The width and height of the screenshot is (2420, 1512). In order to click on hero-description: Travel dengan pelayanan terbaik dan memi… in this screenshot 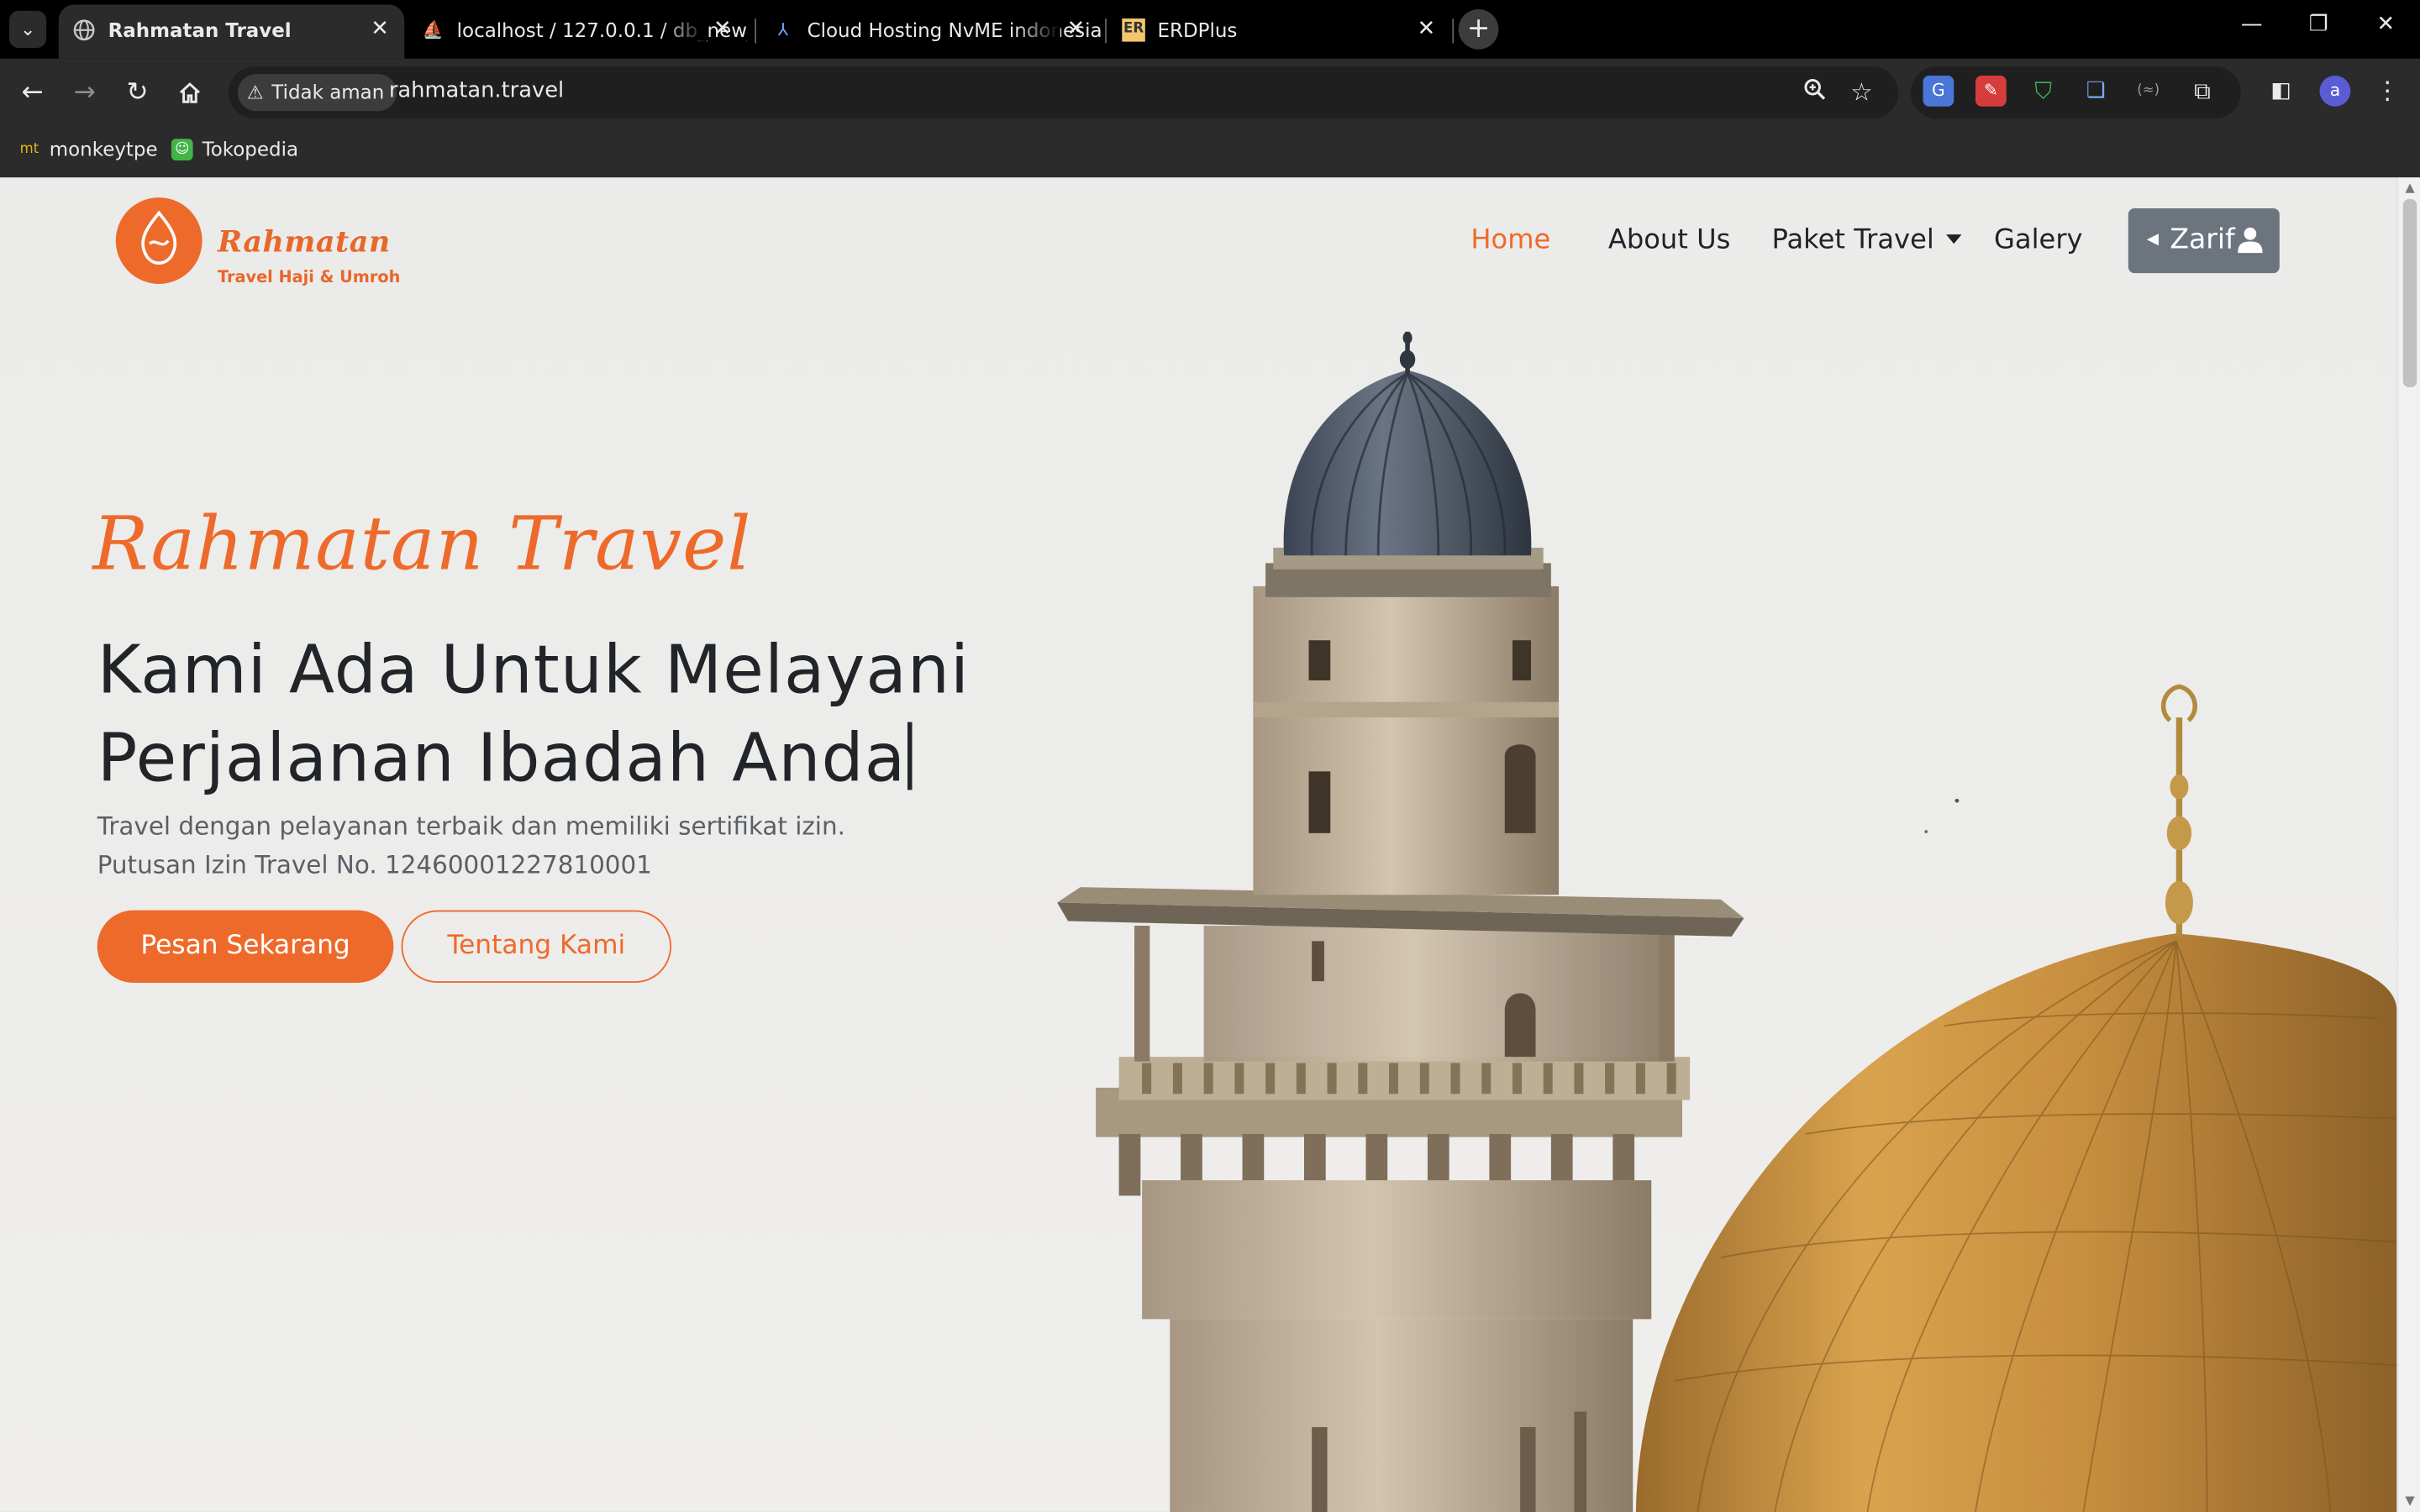, I will do `click(471, 846)`.